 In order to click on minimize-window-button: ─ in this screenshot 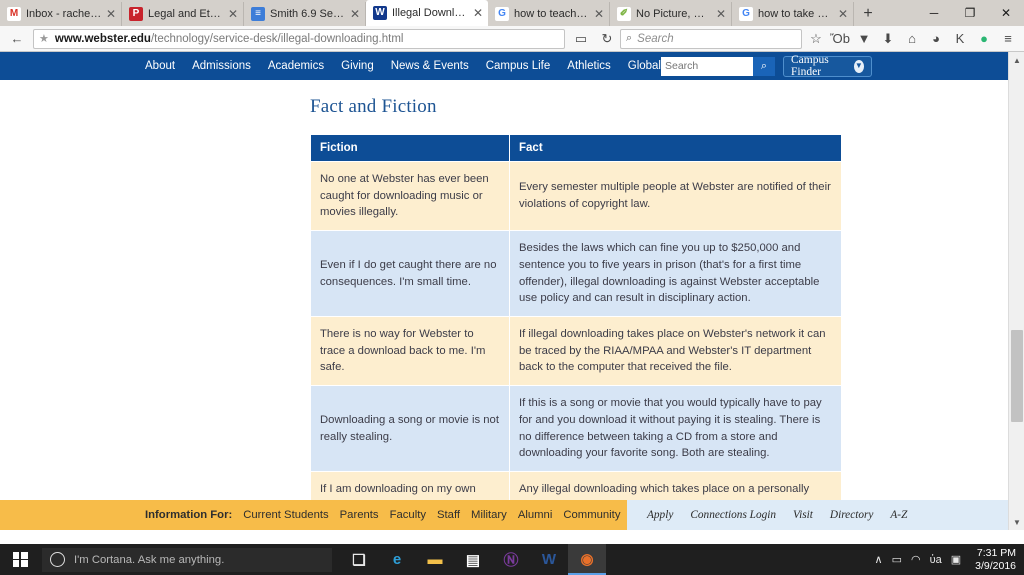, I will do `click(934, 13)`.